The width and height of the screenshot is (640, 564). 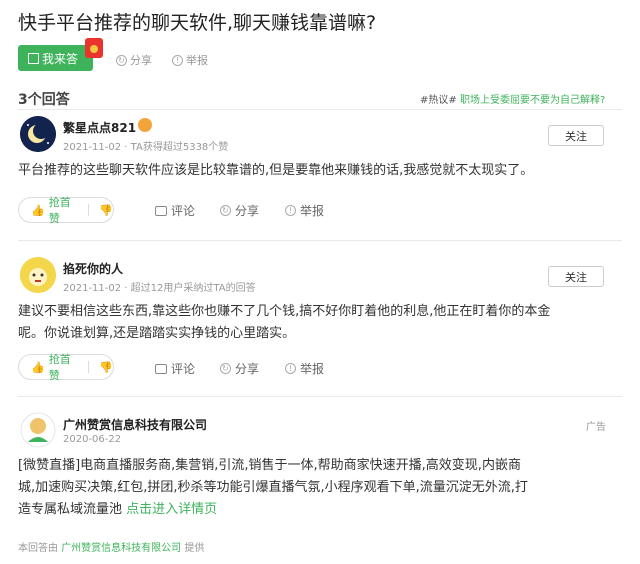 What do you see at coordinates (99, 127) in the screenshot?
I see `author-name: 繁星点点821` at bounding box center [99, 127].